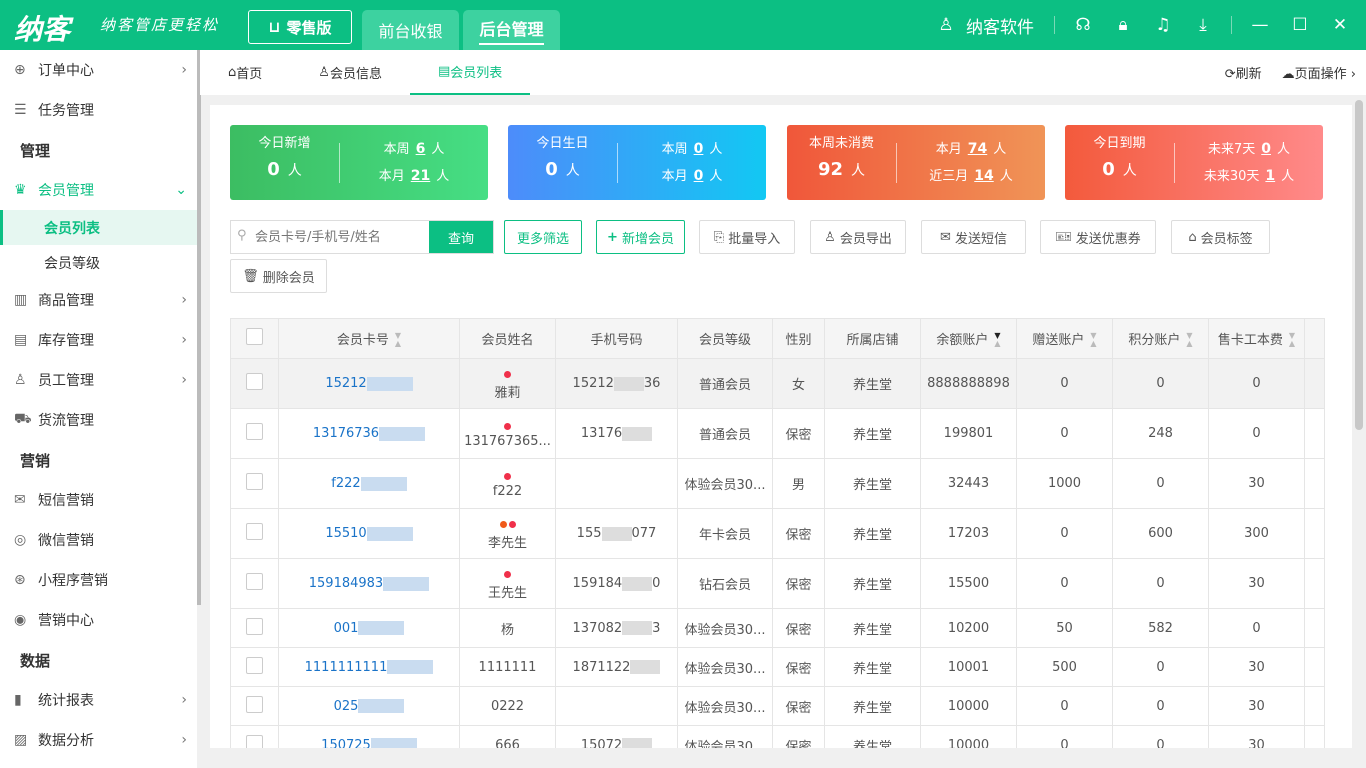  Describe the element at coordinates (98, 620) in the screenshot. I see `sidebar-item: ◉ 营销中心` at that location.